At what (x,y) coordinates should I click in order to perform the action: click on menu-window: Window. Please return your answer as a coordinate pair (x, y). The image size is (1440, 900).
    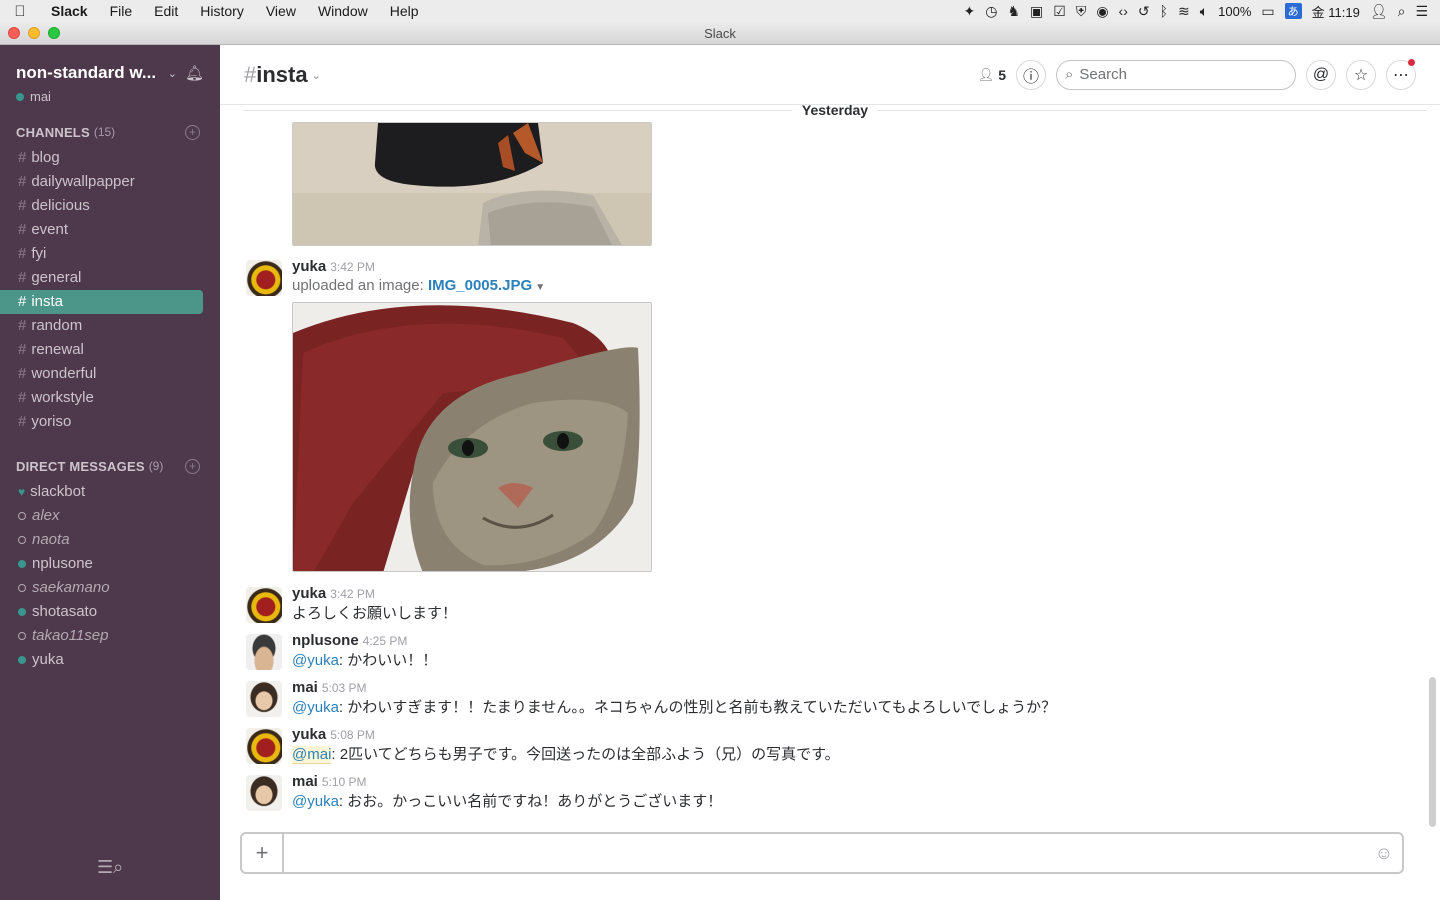
    Looking at the image, I should click on (343, 11).